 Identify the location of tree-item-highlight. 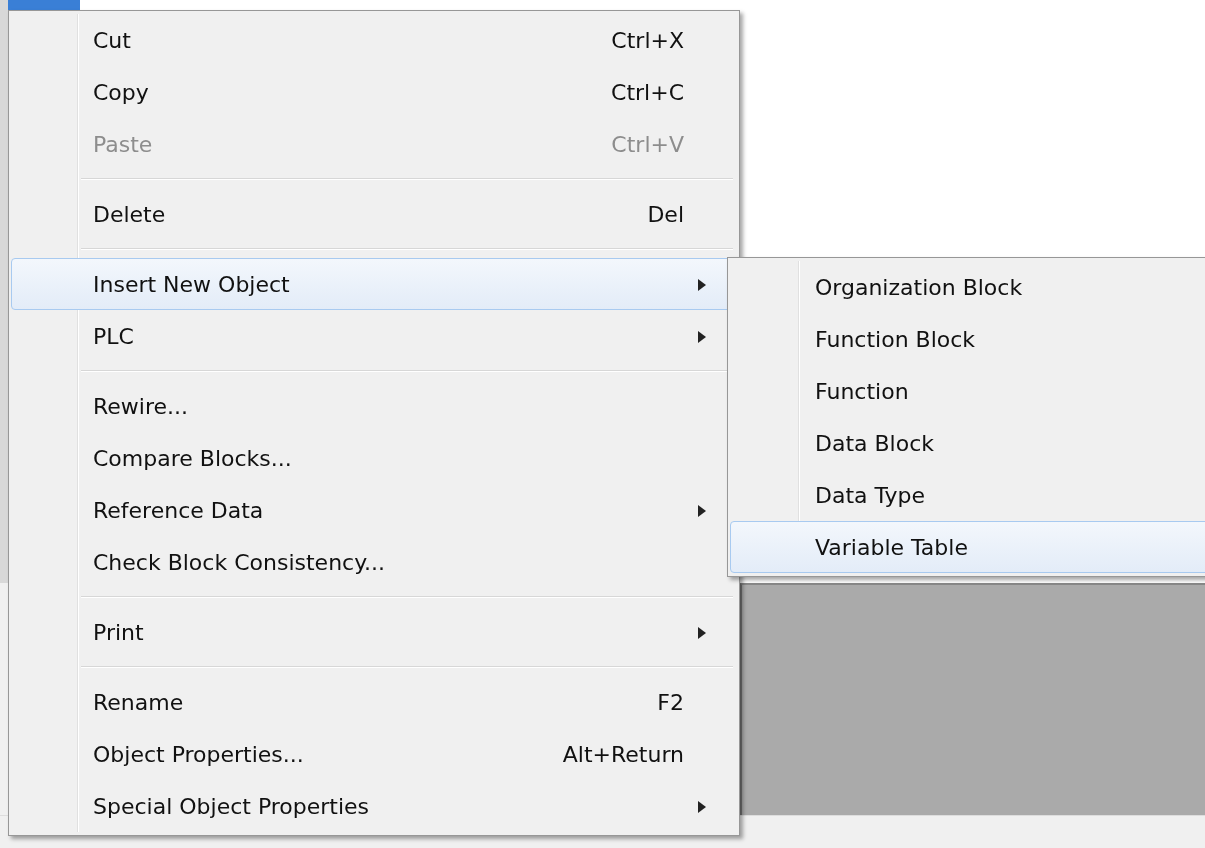
(44, 5).